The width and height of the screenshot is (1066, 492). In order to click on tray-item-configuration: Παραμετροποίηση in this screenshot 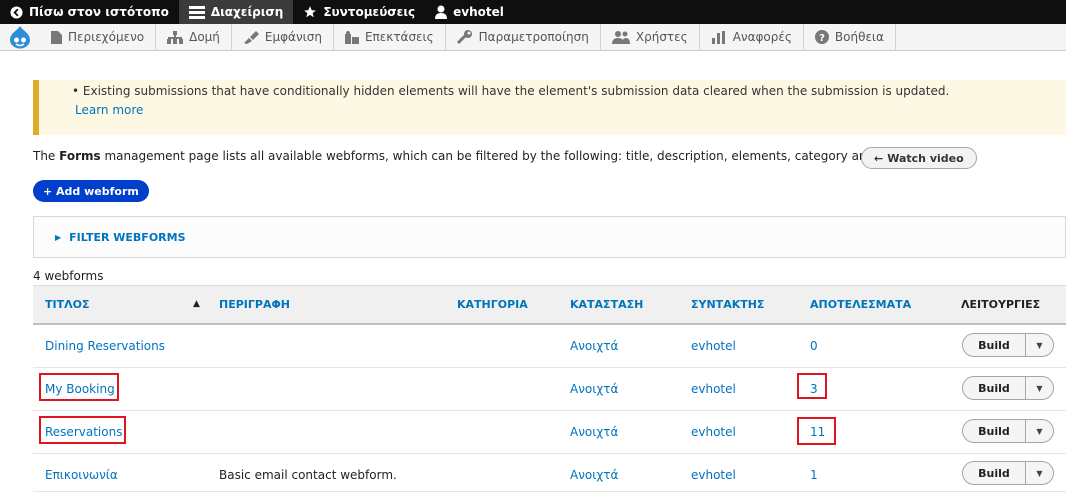, I will do `click(523, 37)`.